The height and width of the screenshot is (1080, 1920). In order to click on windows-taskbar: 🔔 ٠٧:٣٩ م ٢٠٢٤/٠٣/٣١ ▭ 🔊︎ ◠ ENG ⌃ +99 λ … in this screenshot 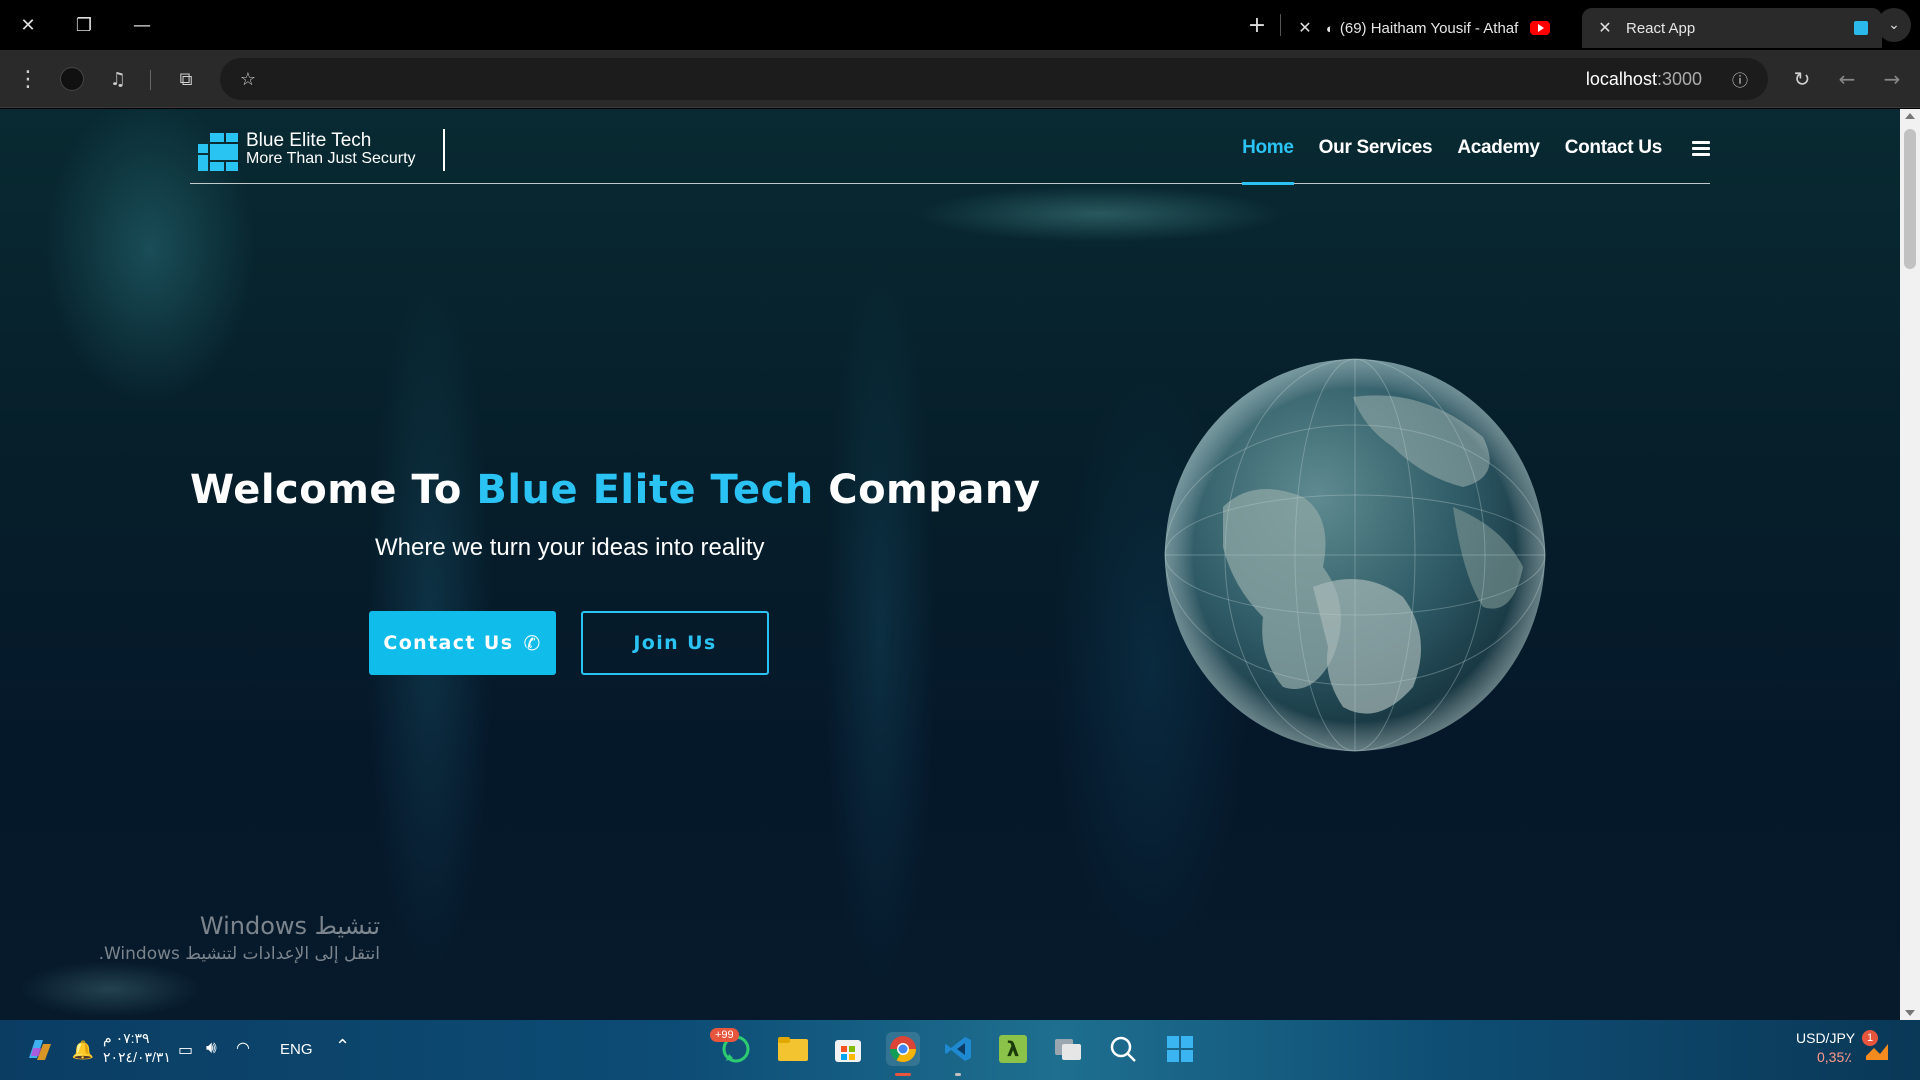, I will do `click(960, 1050)`.